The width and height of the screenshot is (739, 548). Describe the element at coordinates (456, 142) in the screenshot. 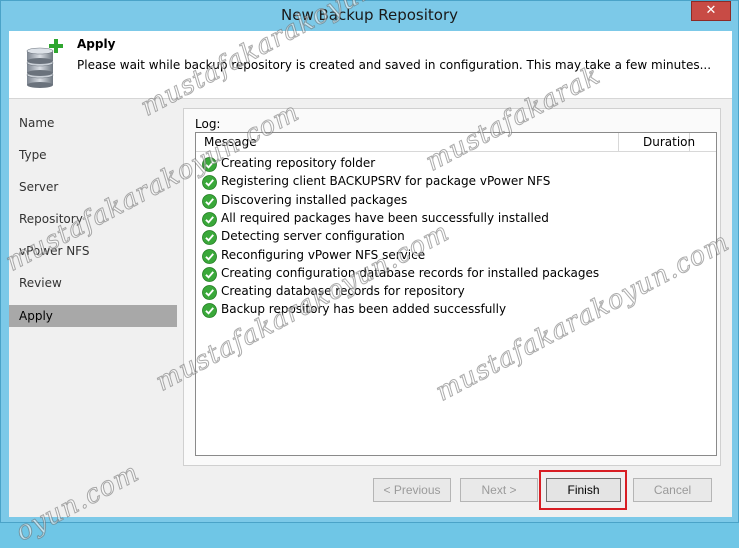

I see `log-header: Message Duration` at that location.